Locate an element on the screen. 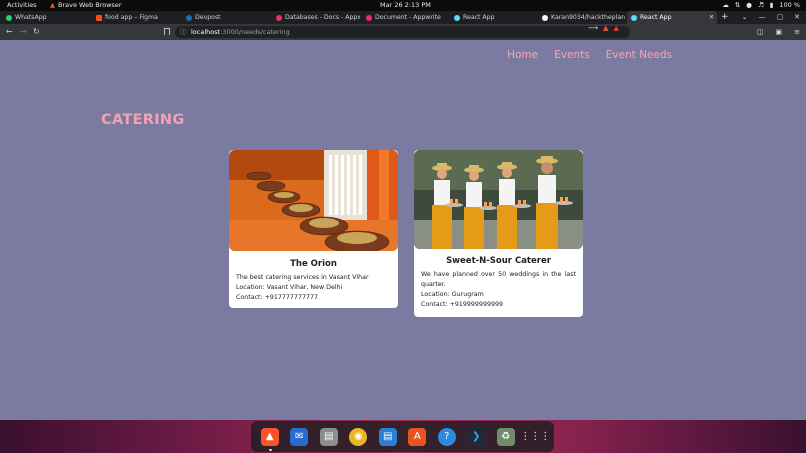  show-apps-icon: ⋮⋮⋮ is located at coordinates (535, 437).